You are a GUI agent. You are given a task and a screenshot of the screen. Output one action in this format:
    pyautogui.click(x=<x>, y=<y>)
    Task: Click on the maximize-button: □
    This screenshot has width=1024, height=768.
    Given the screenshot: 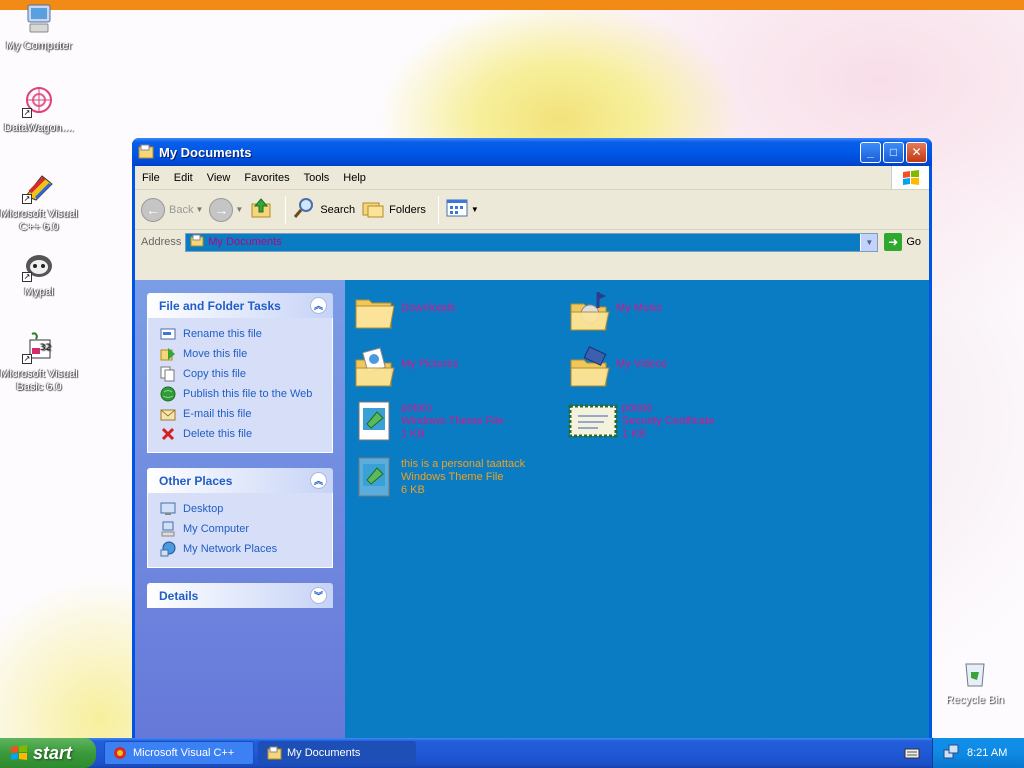 What is the action you would take?
    pyautogui.click(x=893, y=152)
    